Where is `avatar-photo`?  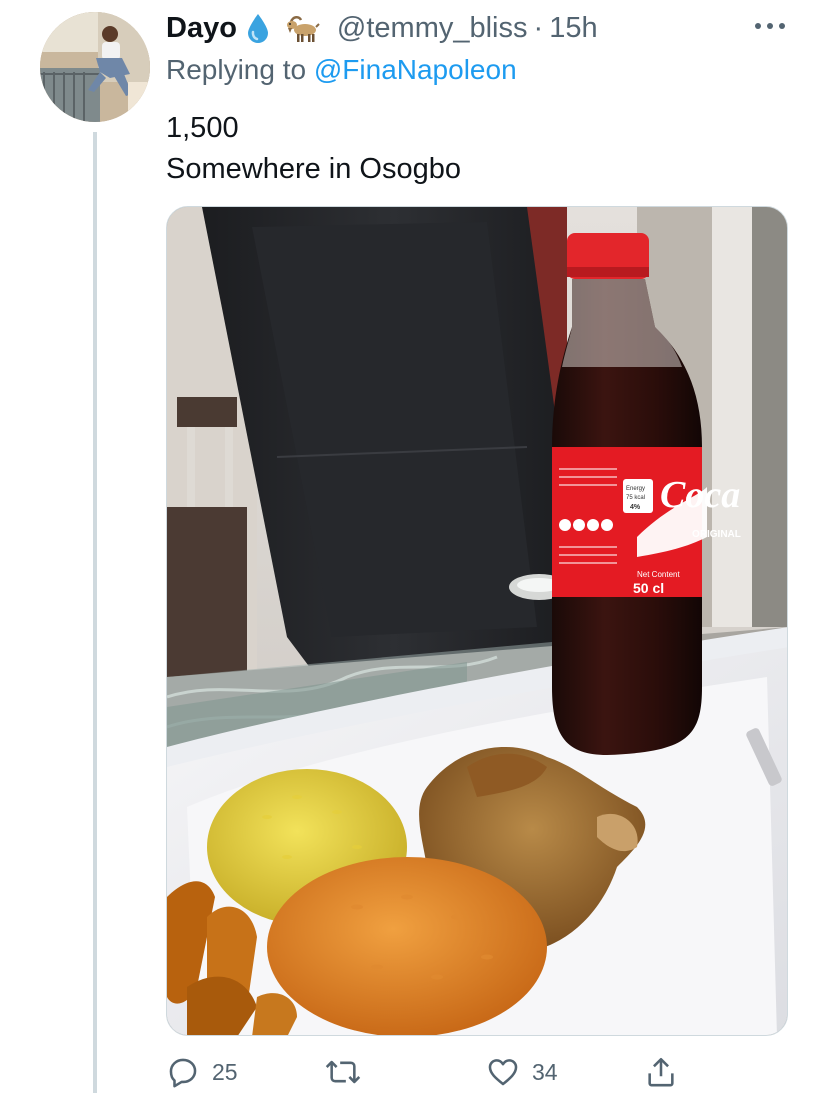
avatar-photo is located at coordinates (95, 67).